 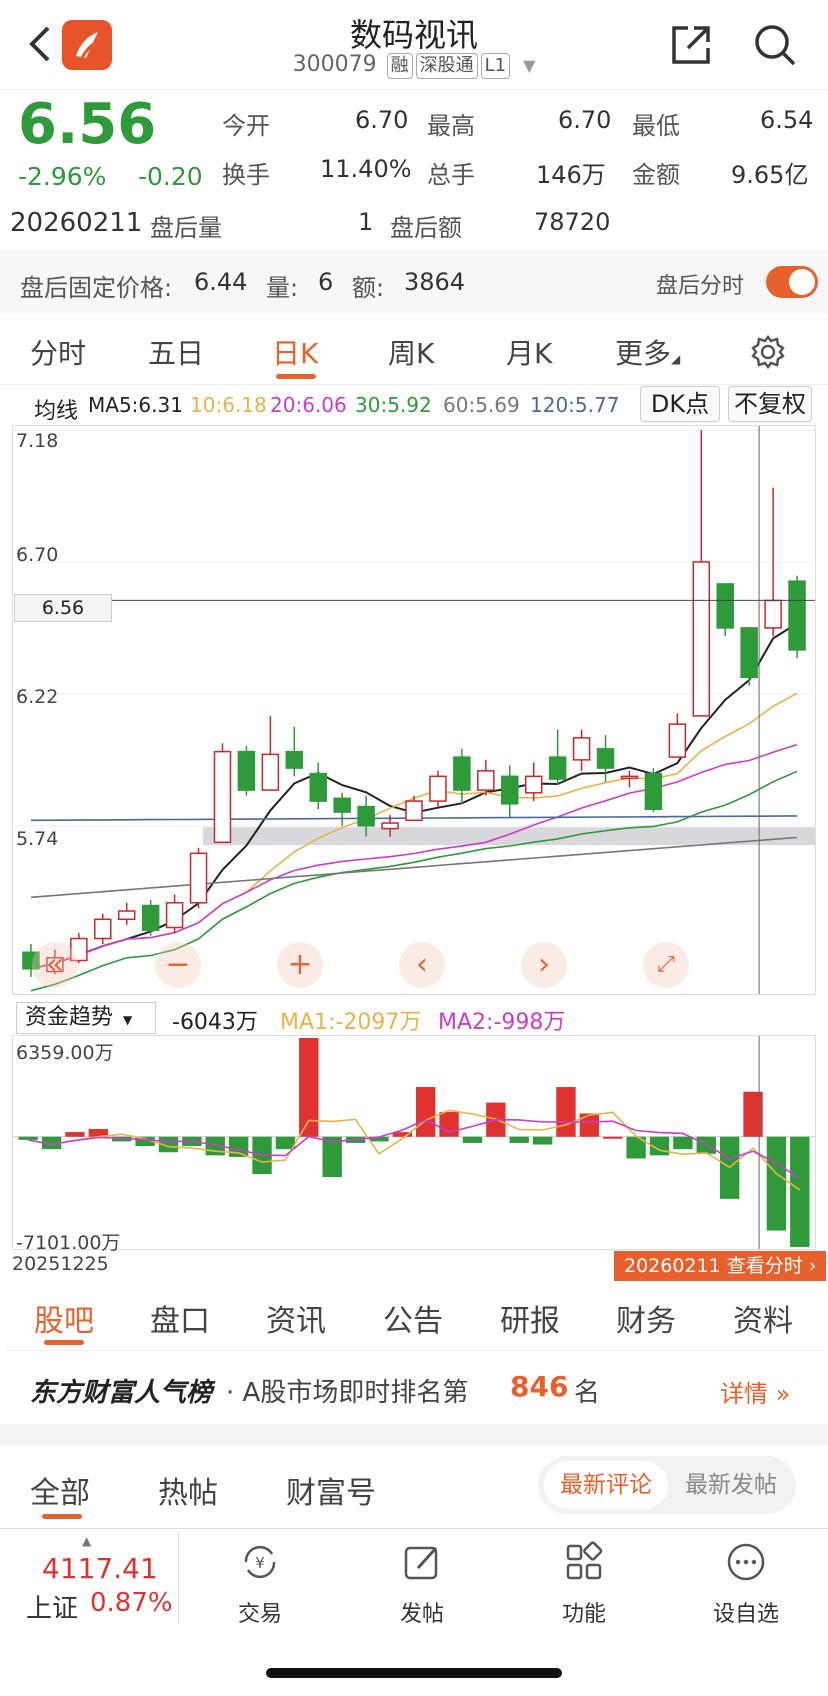 I want to click on high-value: 6.70, so click(x=585, y=120).